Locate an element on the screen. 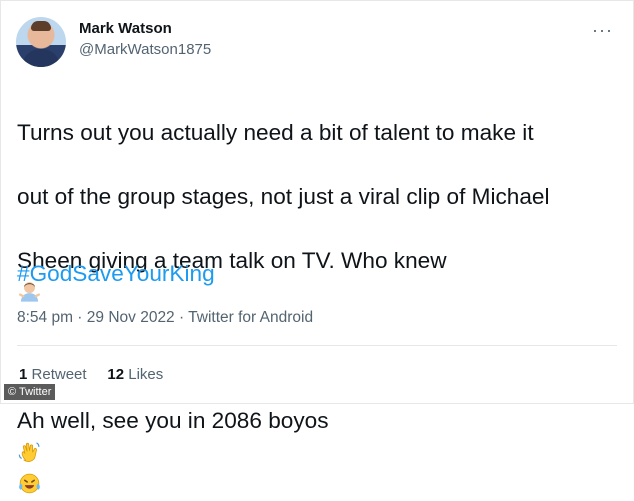  retweet-stat: 1 Retweet is located at coordinates (53, 374).